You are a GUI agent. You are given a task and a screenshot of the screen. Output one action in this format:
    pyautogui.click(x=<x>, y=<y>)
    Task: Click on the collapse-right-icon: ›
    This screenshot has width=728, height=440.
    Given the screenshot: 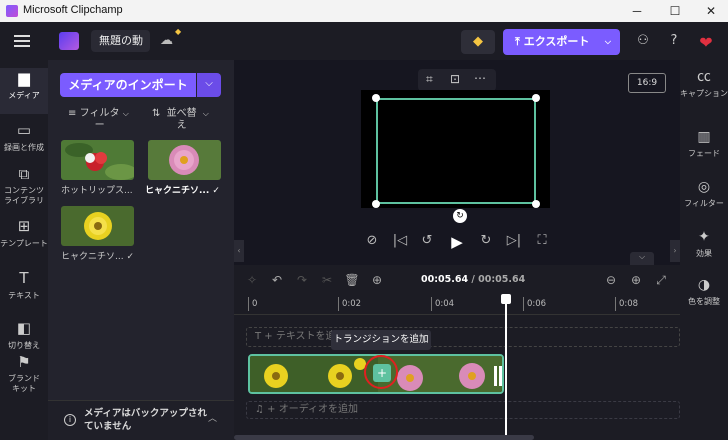 What is the action you would take?
    pyautogui.click(x=675, y=251)
    